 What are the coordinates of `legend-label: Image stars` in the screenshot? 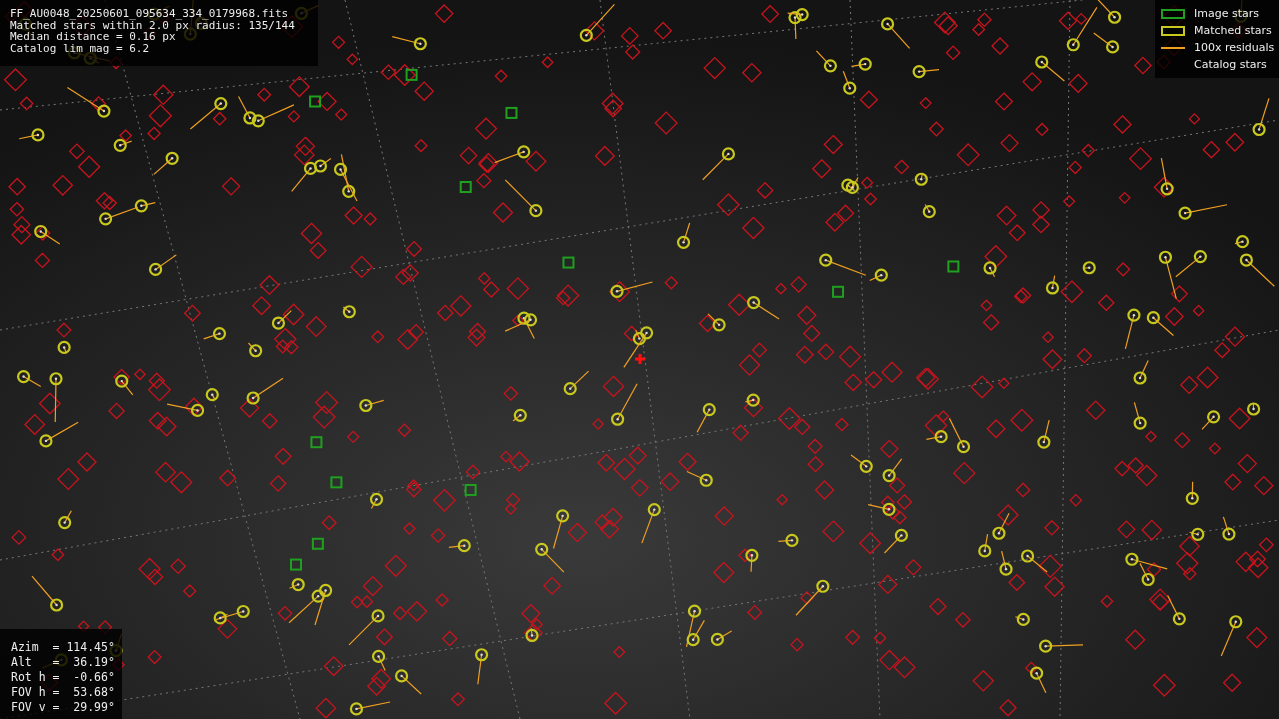 It's located at (1226, 14).